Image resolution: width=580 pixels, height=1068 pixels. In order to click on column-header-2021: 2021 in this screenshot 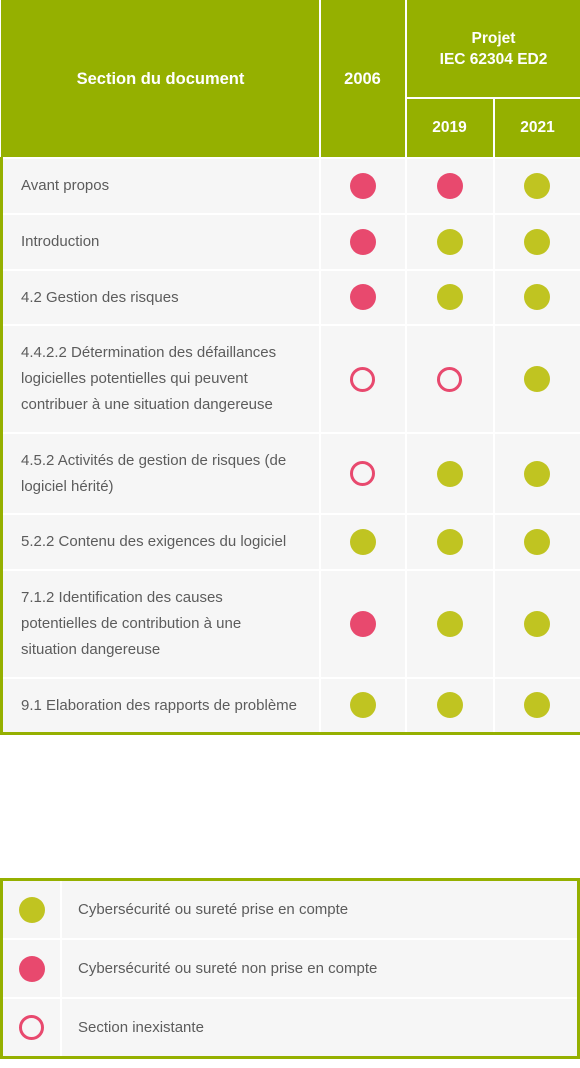, I will do `click(536, 128)`.